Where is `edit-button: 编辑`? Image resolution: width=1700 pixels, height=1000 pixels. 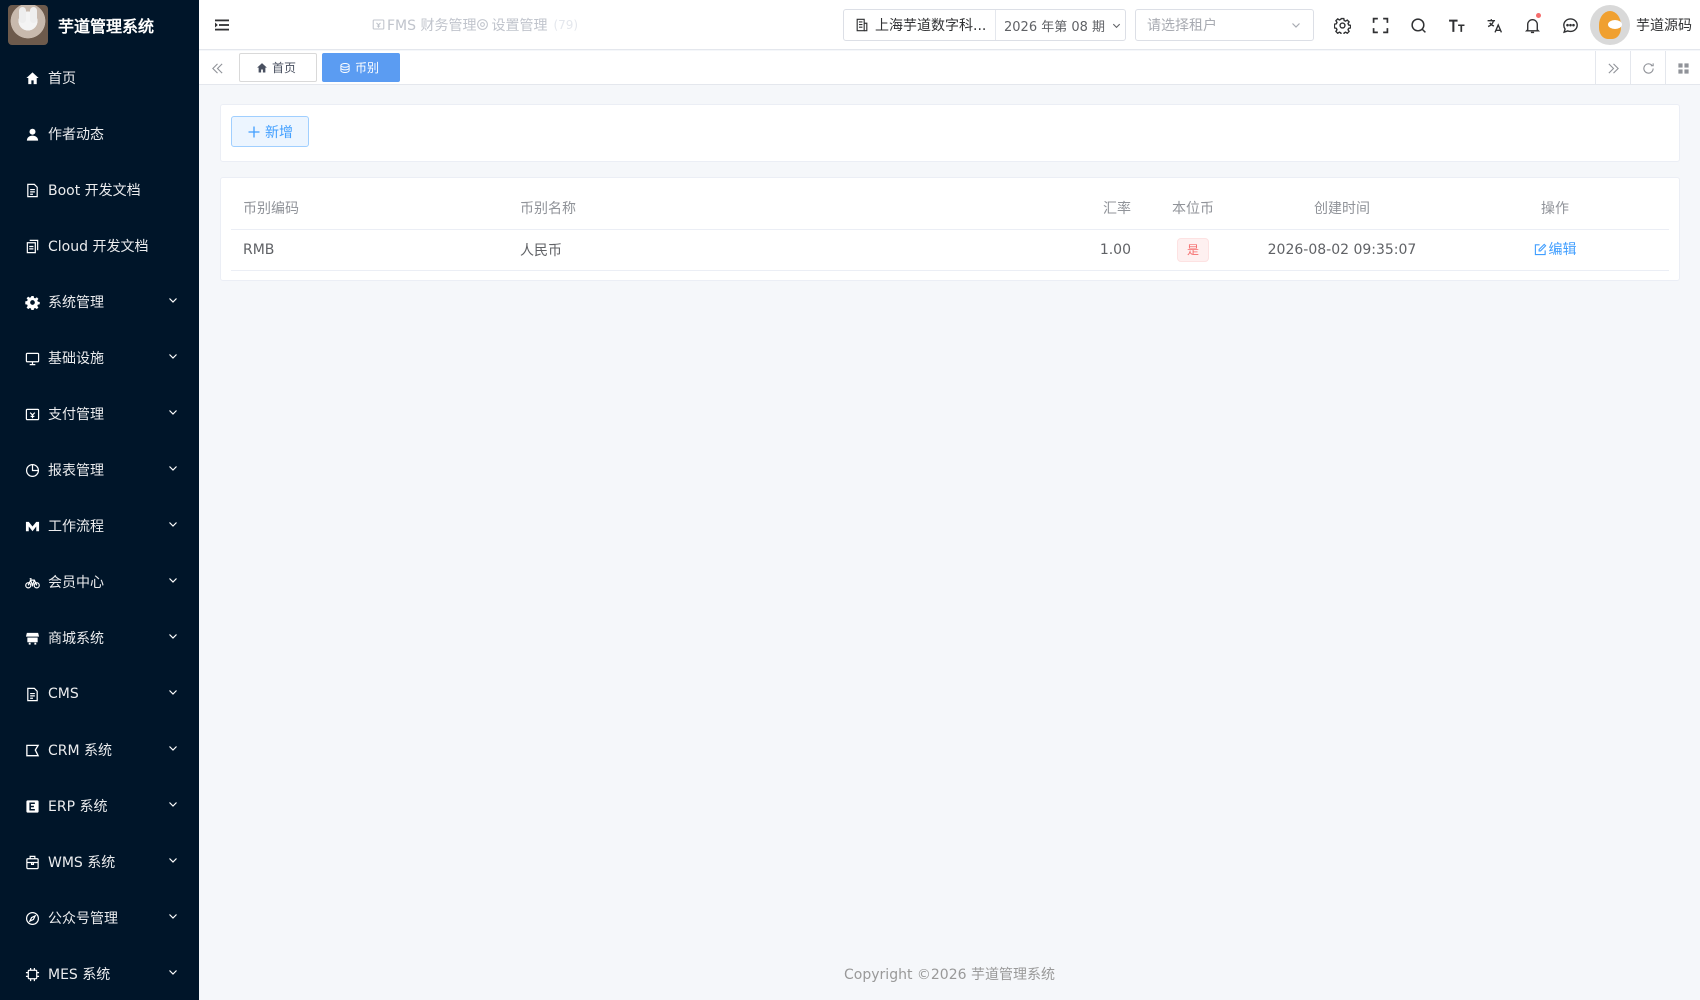
edit-button: 编辑 is located at coordinates (1555, 249).